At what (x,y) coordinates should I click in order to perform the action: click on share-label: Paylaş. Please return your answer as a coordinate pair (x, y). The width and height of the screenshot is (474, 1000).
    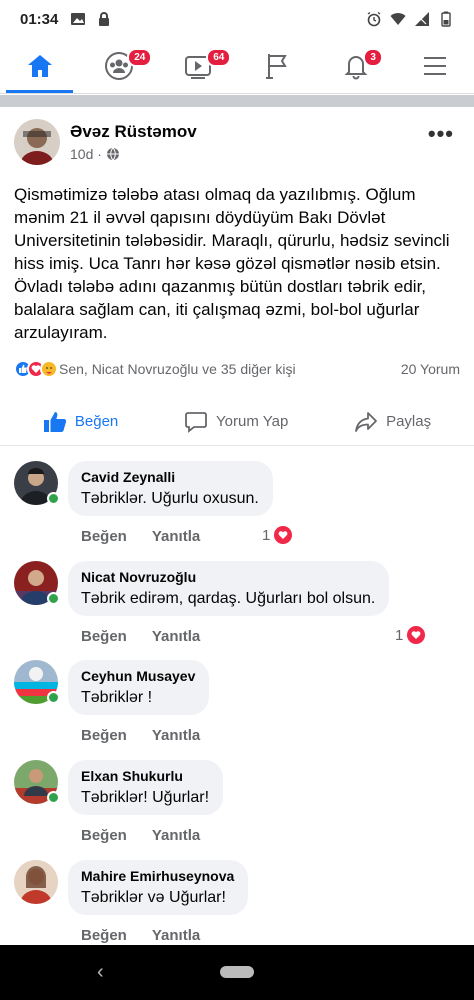
    Looking at the image, I should click on (409, 421).